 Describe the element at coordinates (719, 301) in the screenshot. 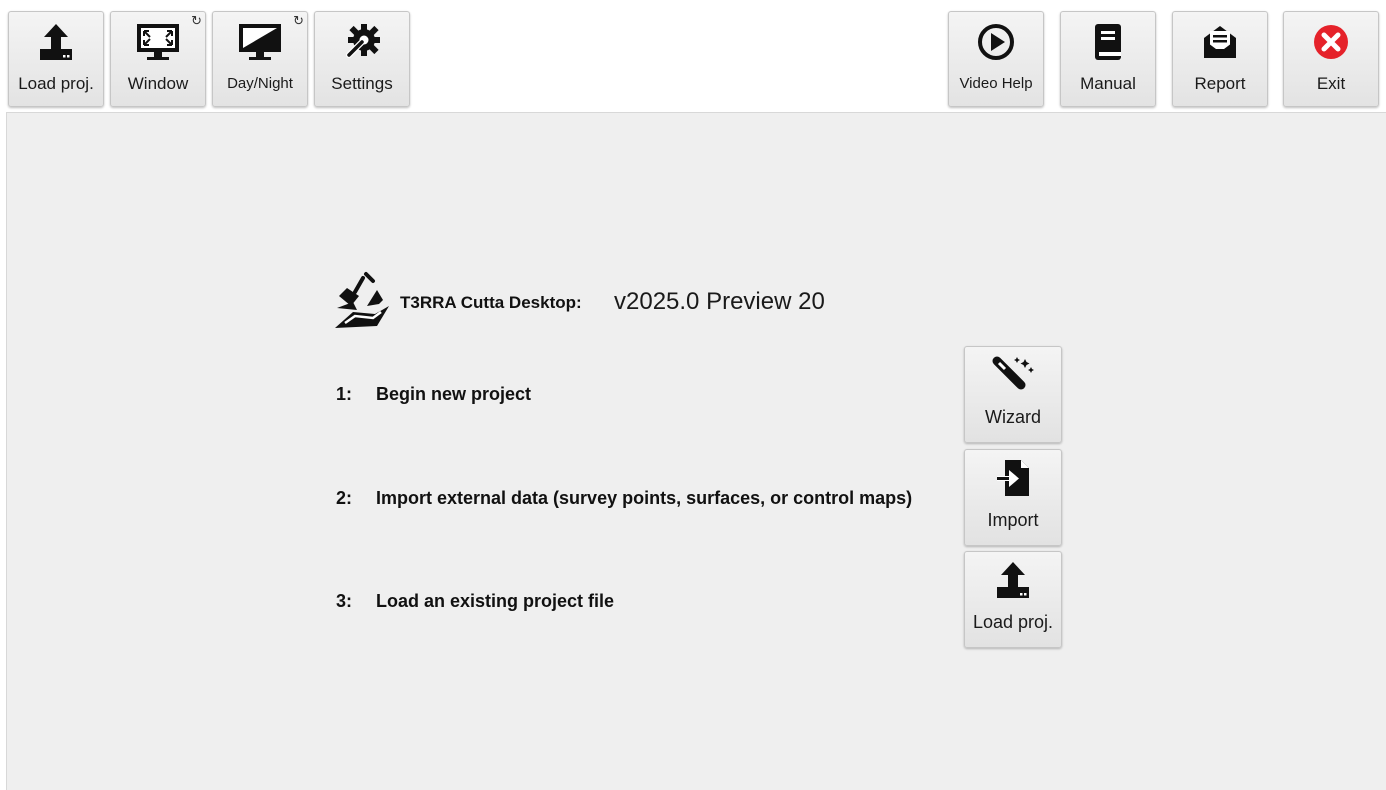

I see `app-version: v2025.0 Preview 20` at that location.